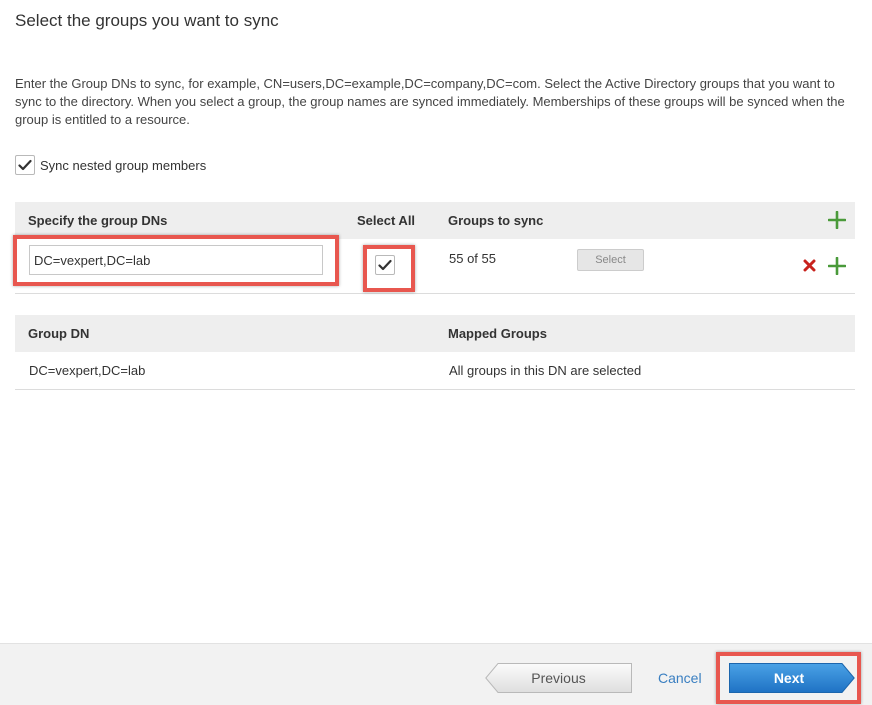 The height and width of the screenshot is (705, 872). Describe the element at coordinates (435, 333) in the screenshot. I see `mapped-table-header: Group DN Mapped Groups` at that location.